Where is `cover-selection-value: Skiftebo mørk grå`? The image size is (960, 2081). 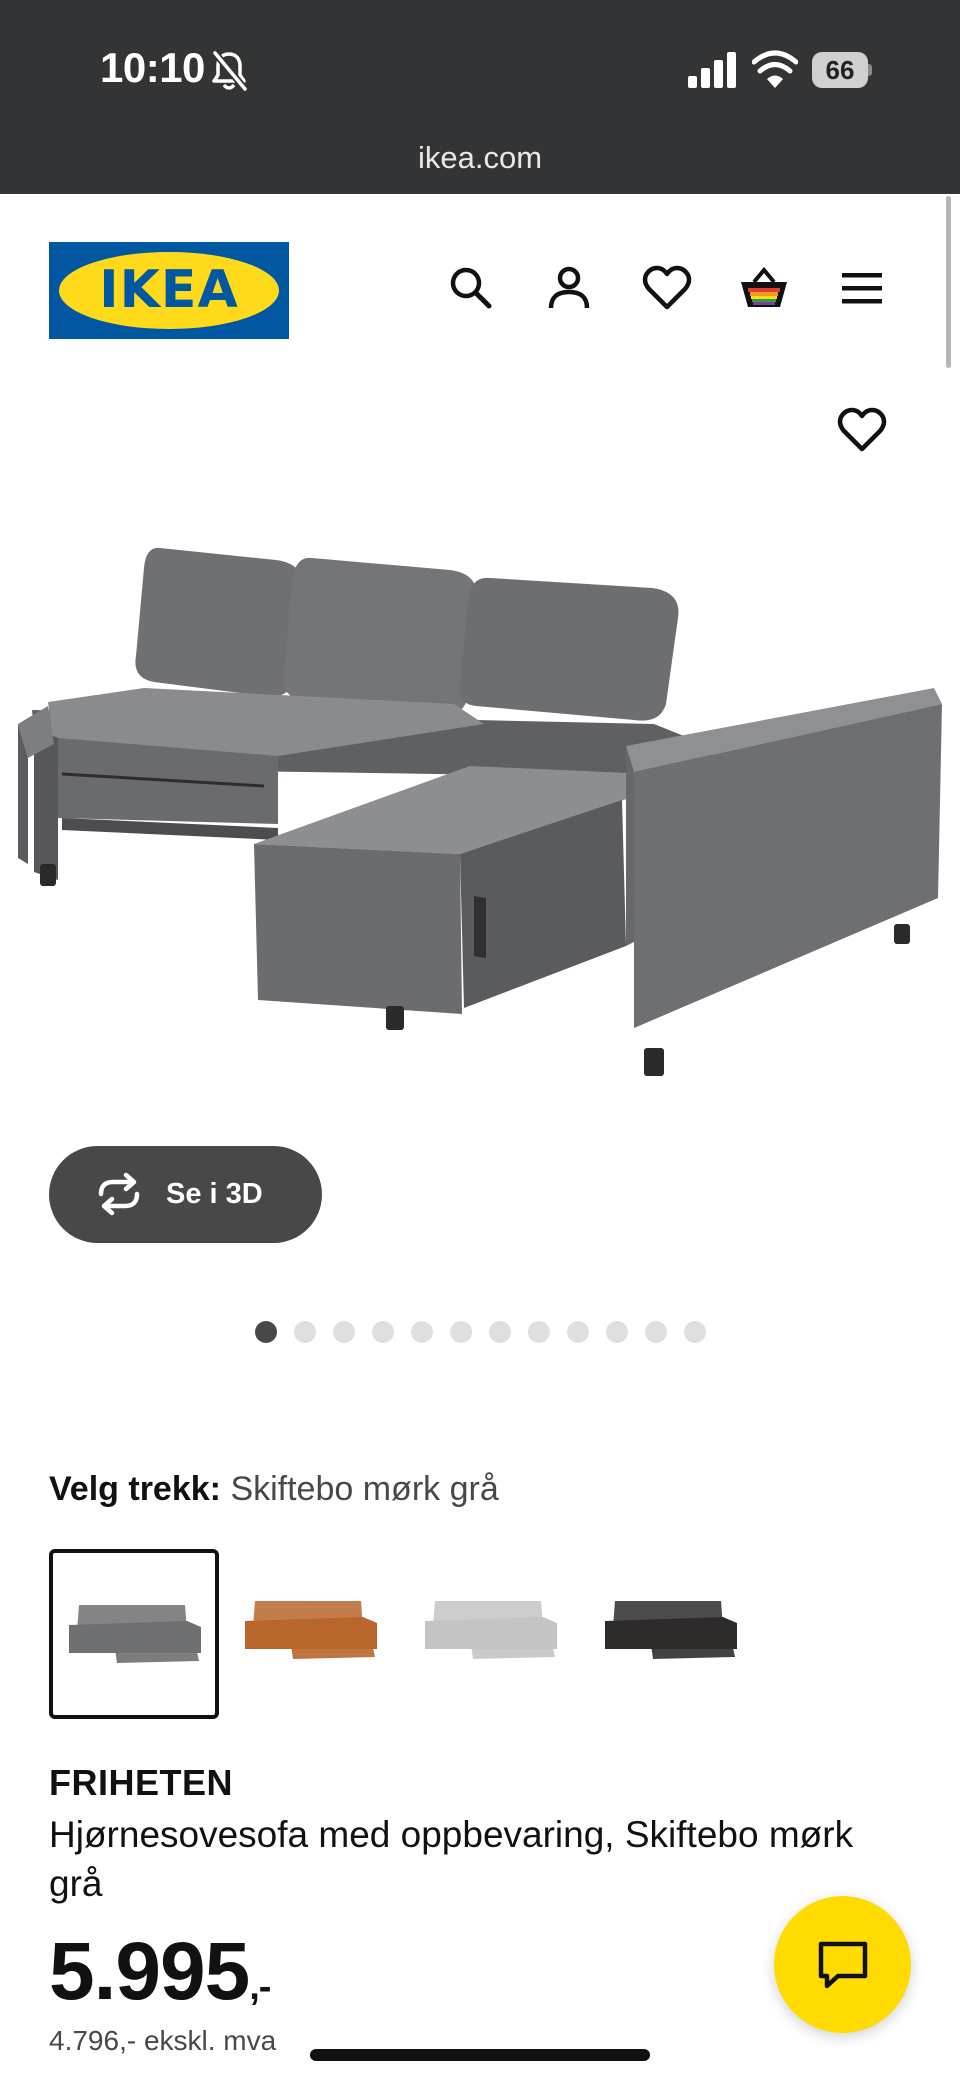 cover-selection-value: Skiftebo mørk grå is located at coordinates (364, 1489).